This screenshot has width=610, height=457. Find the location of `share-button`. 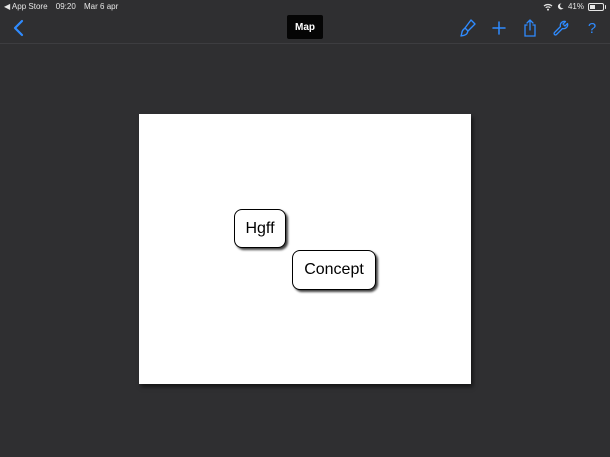

share-button is located at coordinates (530, 28).